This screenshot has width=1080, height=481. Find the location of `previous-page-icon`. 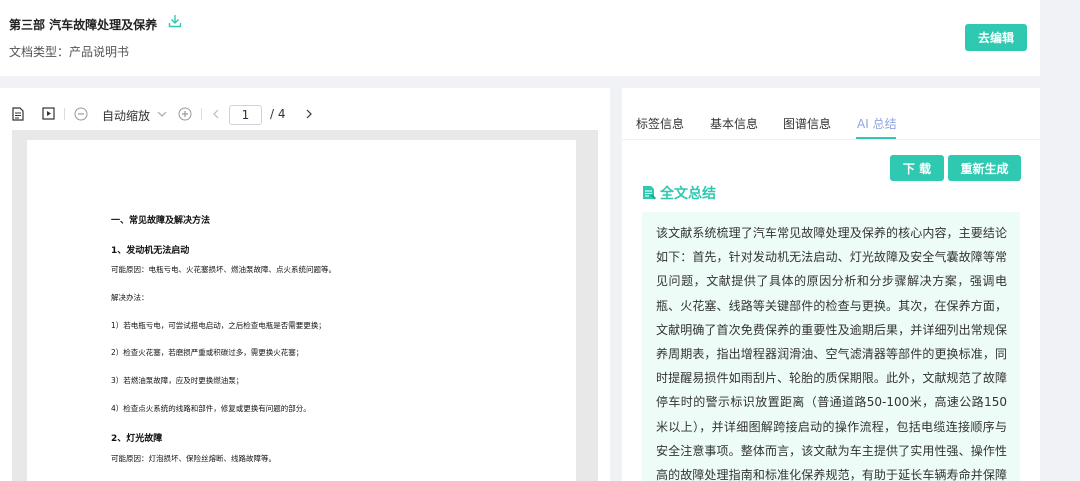

previous-page-icon is located at coordinates (215, 114).